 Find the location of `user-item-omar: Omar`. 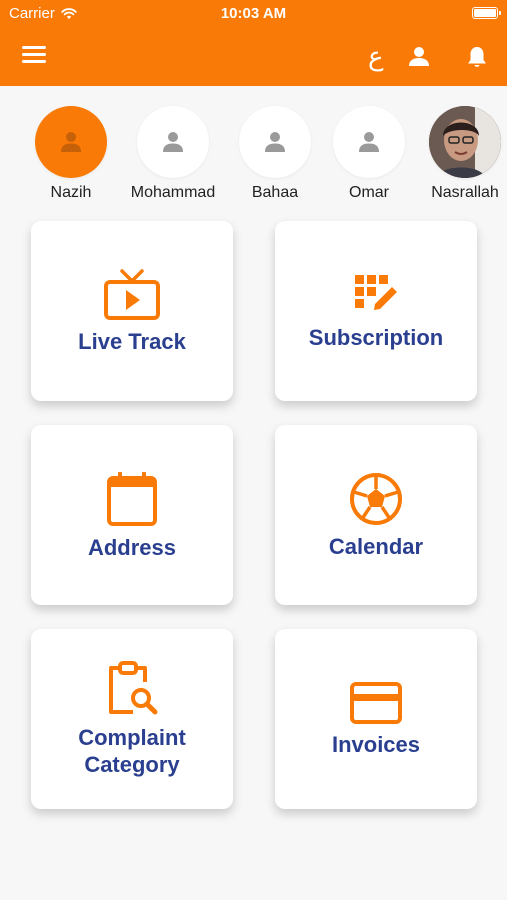

user-item-omar: Omar is located at coordinates (369, 154).